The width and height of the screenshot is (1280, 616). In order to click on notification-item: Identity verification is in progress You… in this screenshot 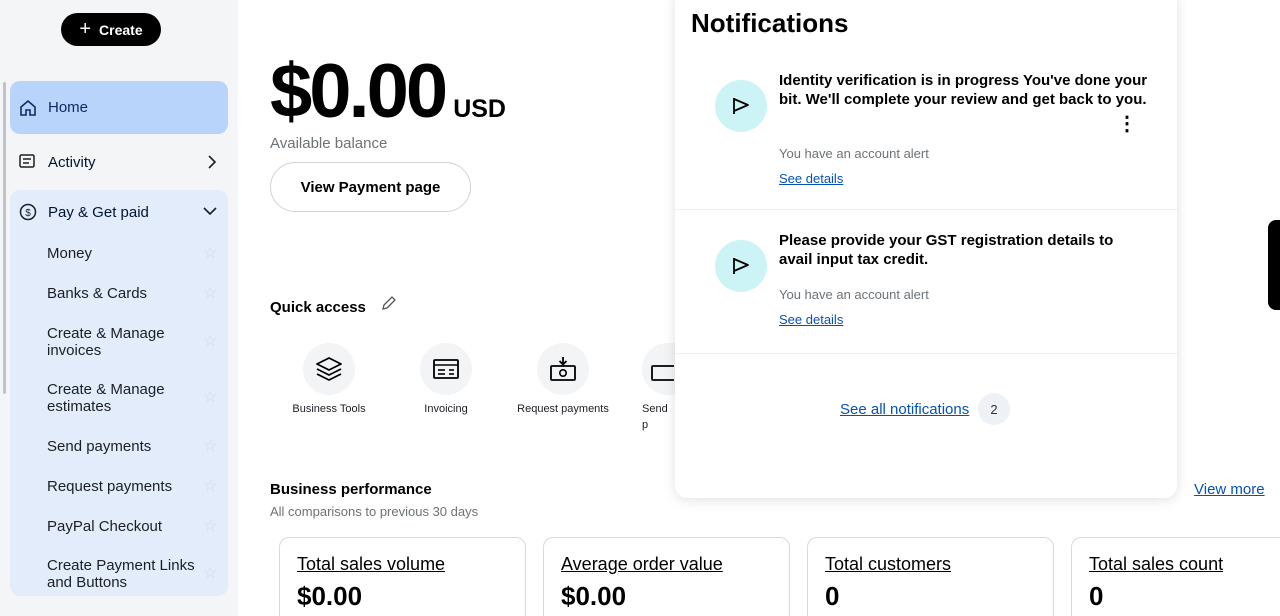, I will do `click(926, 132)`.